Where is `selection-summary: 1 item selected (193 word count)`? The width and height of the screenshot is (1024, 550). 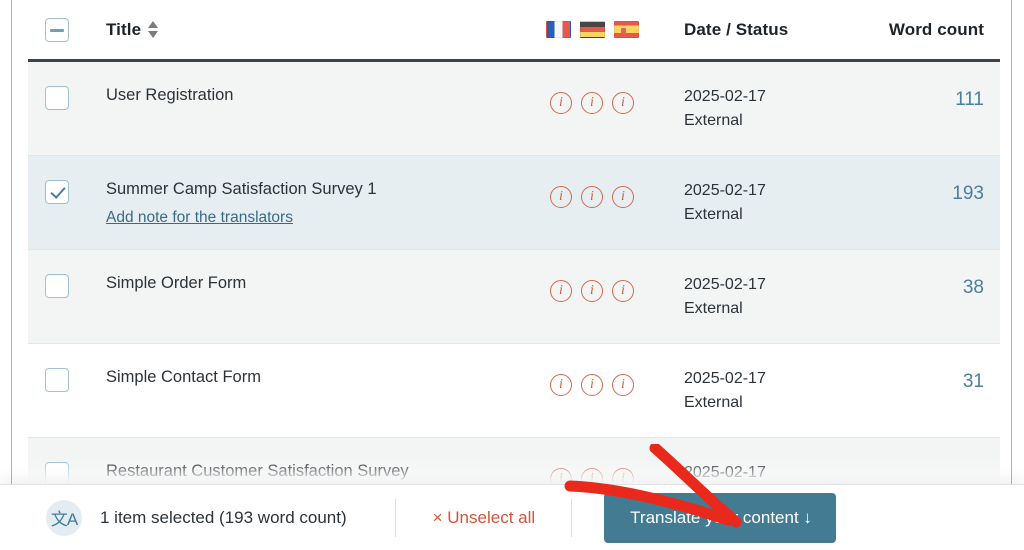 selection-summary: 1 item selected (193 word count) is located at coordinates (223, 517).